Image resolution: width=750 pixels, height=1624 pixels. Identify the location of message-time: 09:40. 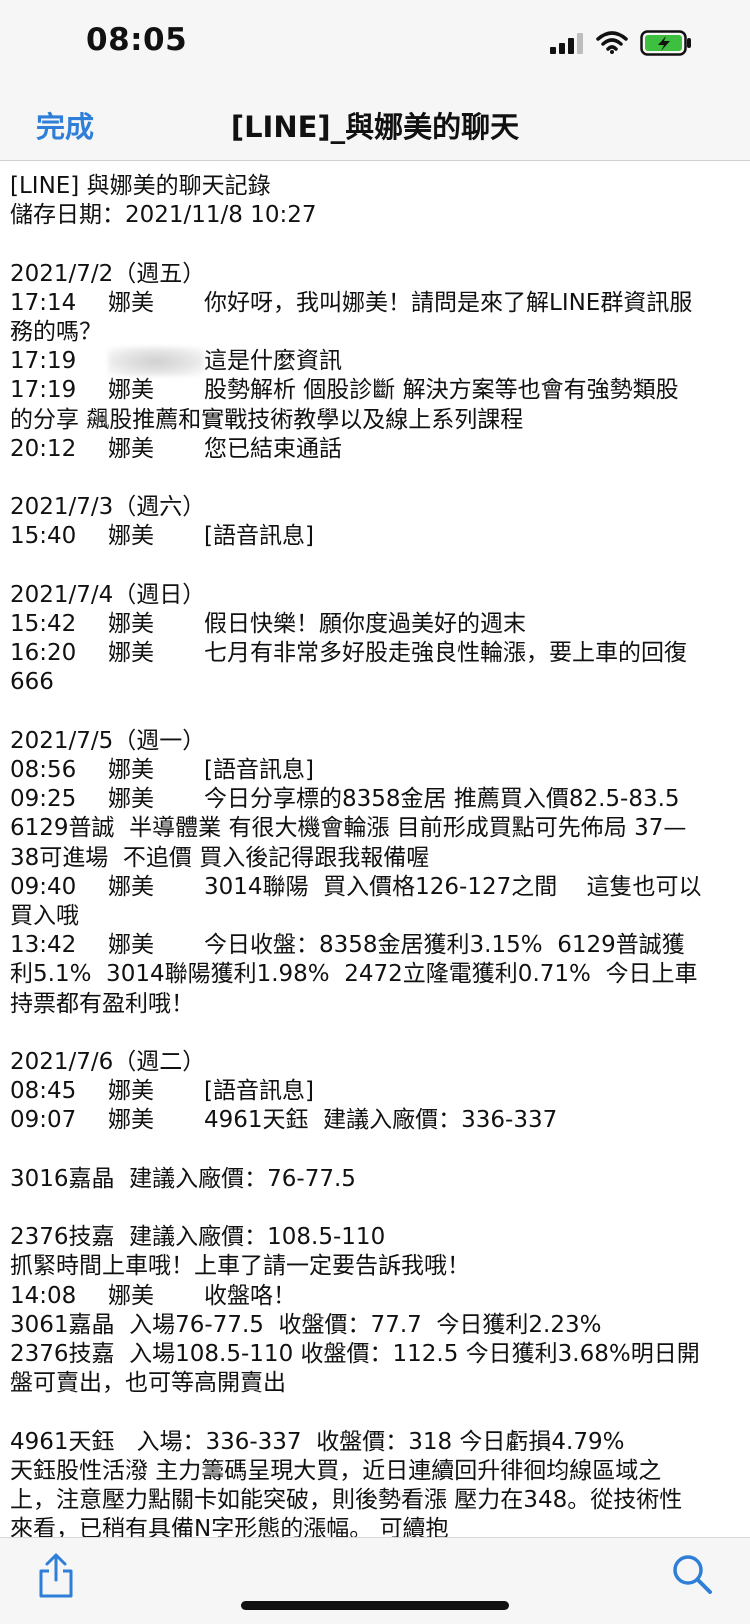
(43, 886).